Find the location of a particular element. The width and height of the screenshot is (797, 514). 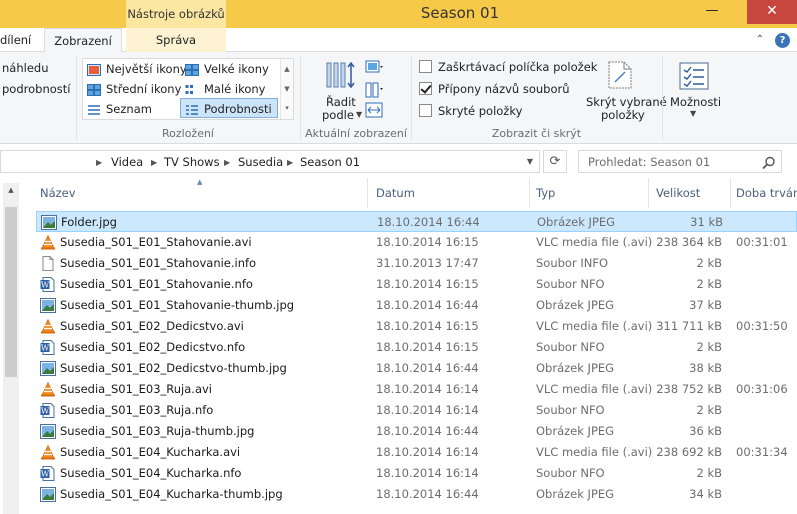

layout-medium-icons: Střední ikony is located at coordinates (132, 89).